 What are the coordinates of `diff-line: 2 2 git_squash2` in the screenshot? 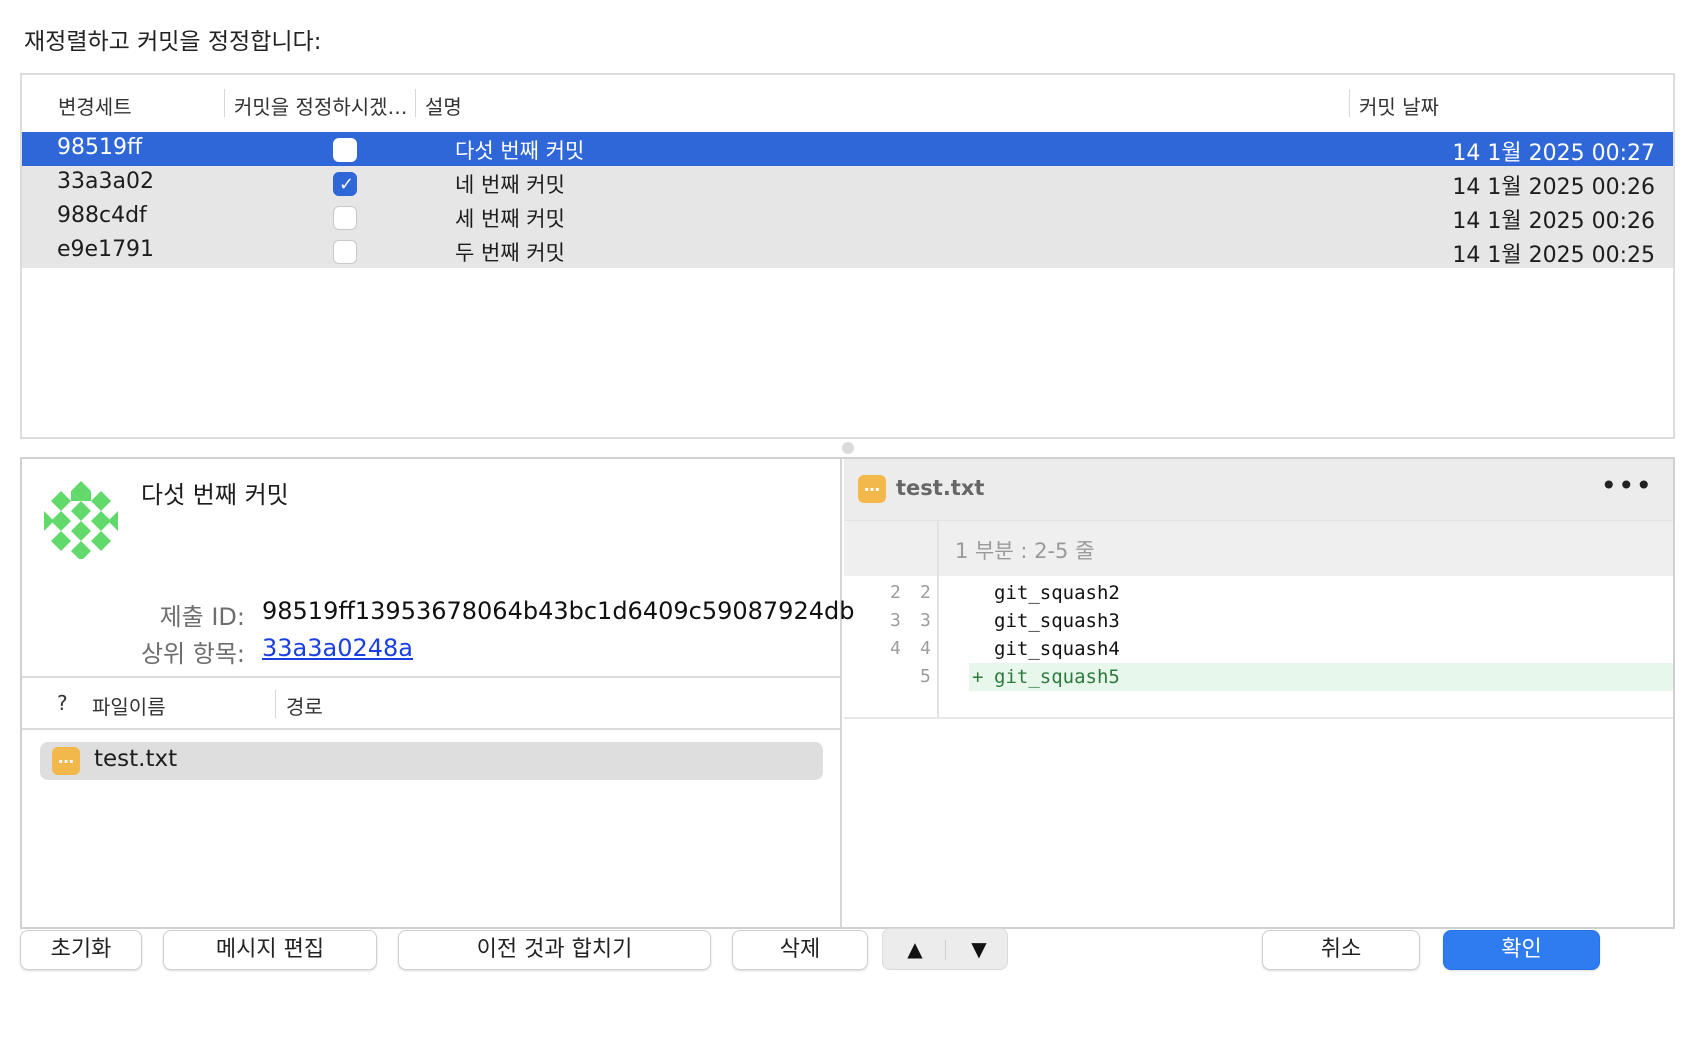 It's located at (1258, 593).